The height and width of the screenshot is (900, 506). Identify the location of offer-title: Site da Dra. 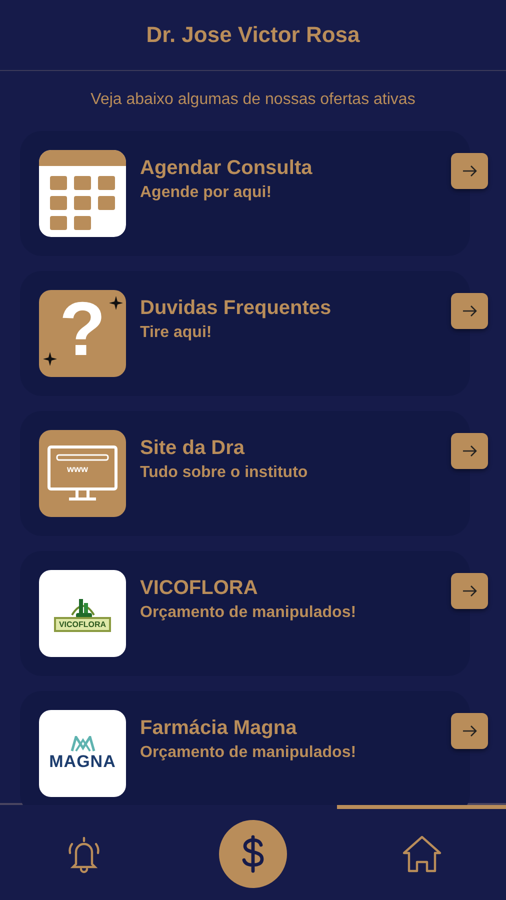
(193, 448).